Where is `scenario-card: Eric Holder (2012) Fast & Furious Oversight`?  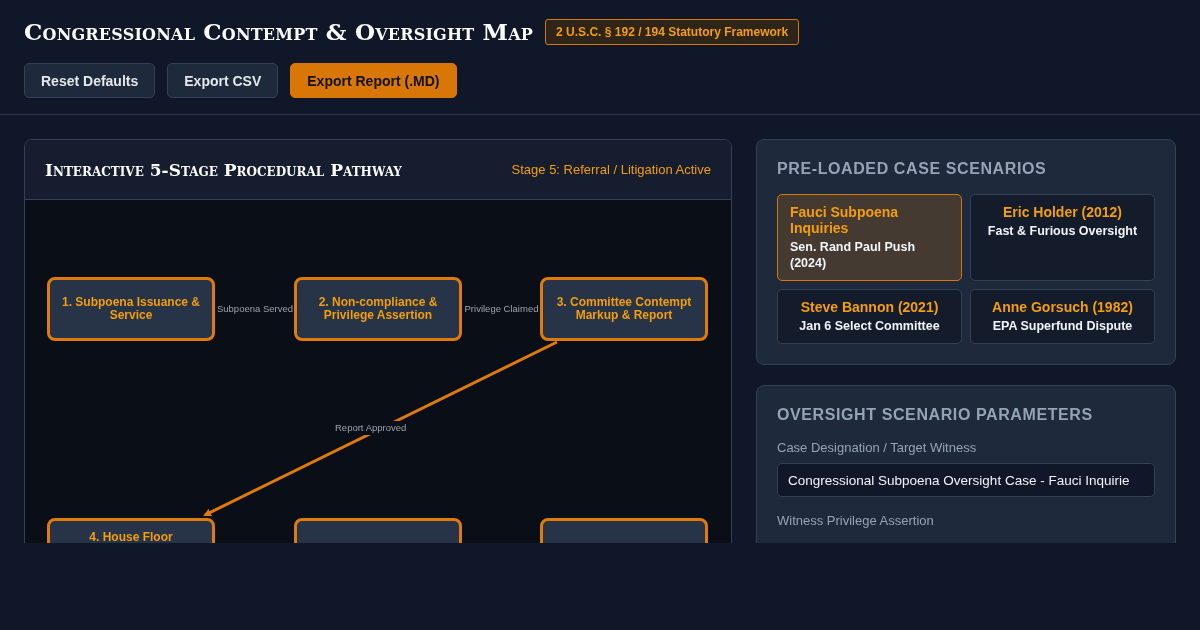 scenario-card: Eric Holder (2012) Fast & Furious Oversight is located at coordinates (1062, 237).